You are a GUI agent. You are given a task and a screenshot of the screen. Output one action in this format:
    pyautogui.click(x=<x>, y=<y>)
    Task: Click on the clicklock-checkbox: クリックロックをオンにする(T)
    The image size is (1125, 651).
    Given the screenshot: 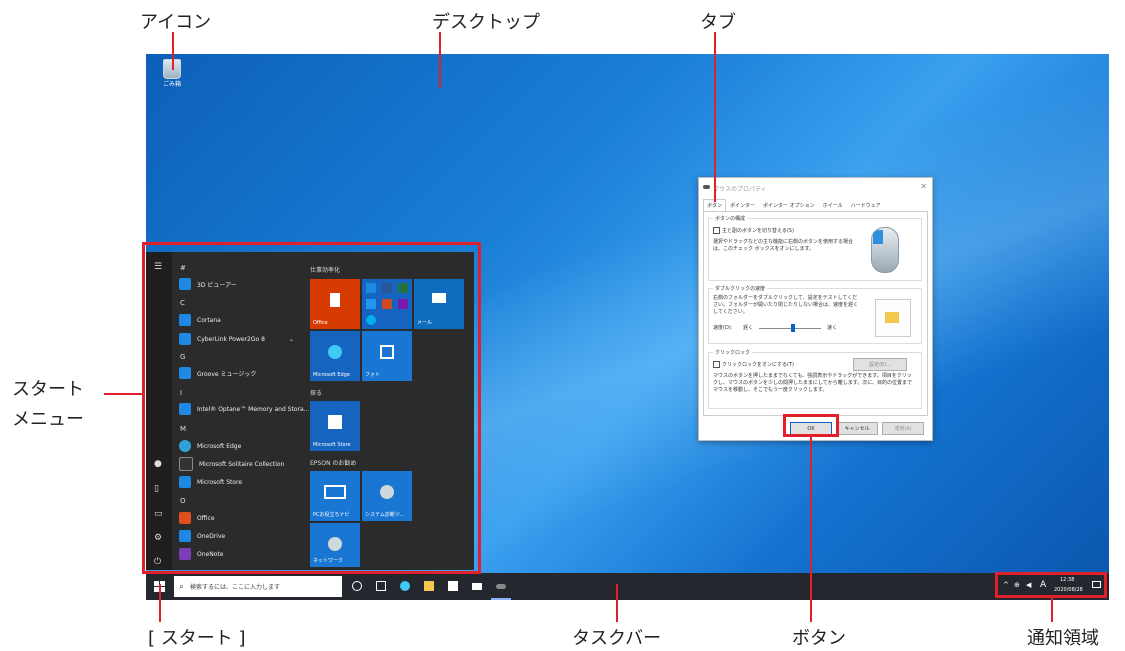 What is the action you would take?
    pyautogui.click(x=753, y=365)
    